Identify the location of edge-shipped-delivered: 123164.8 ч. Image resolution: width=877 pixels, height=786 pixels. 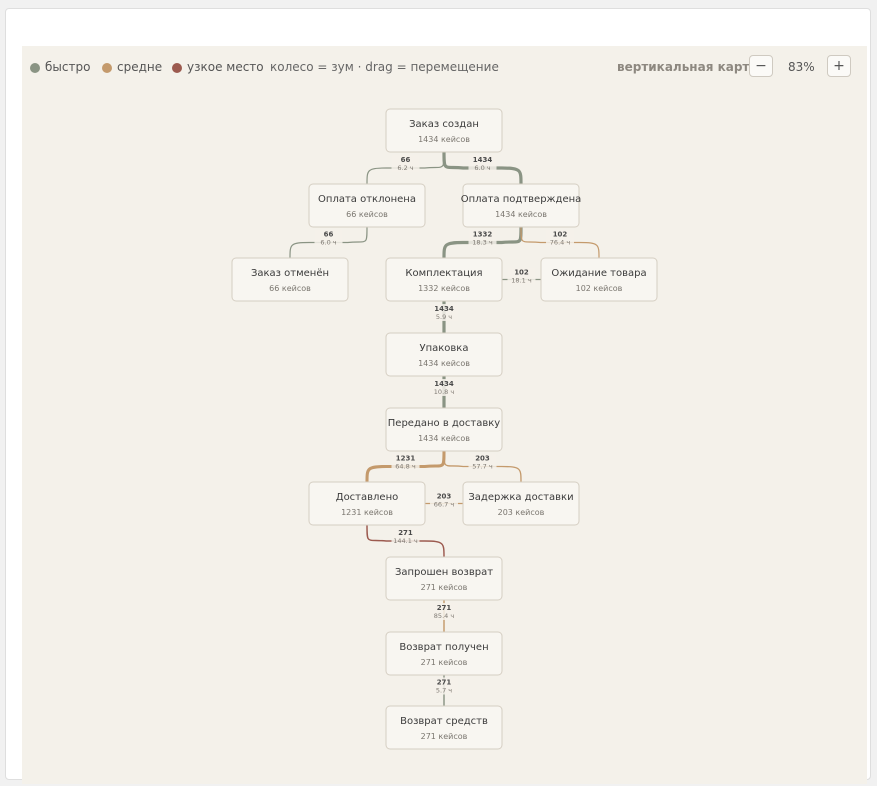
(405, 466).